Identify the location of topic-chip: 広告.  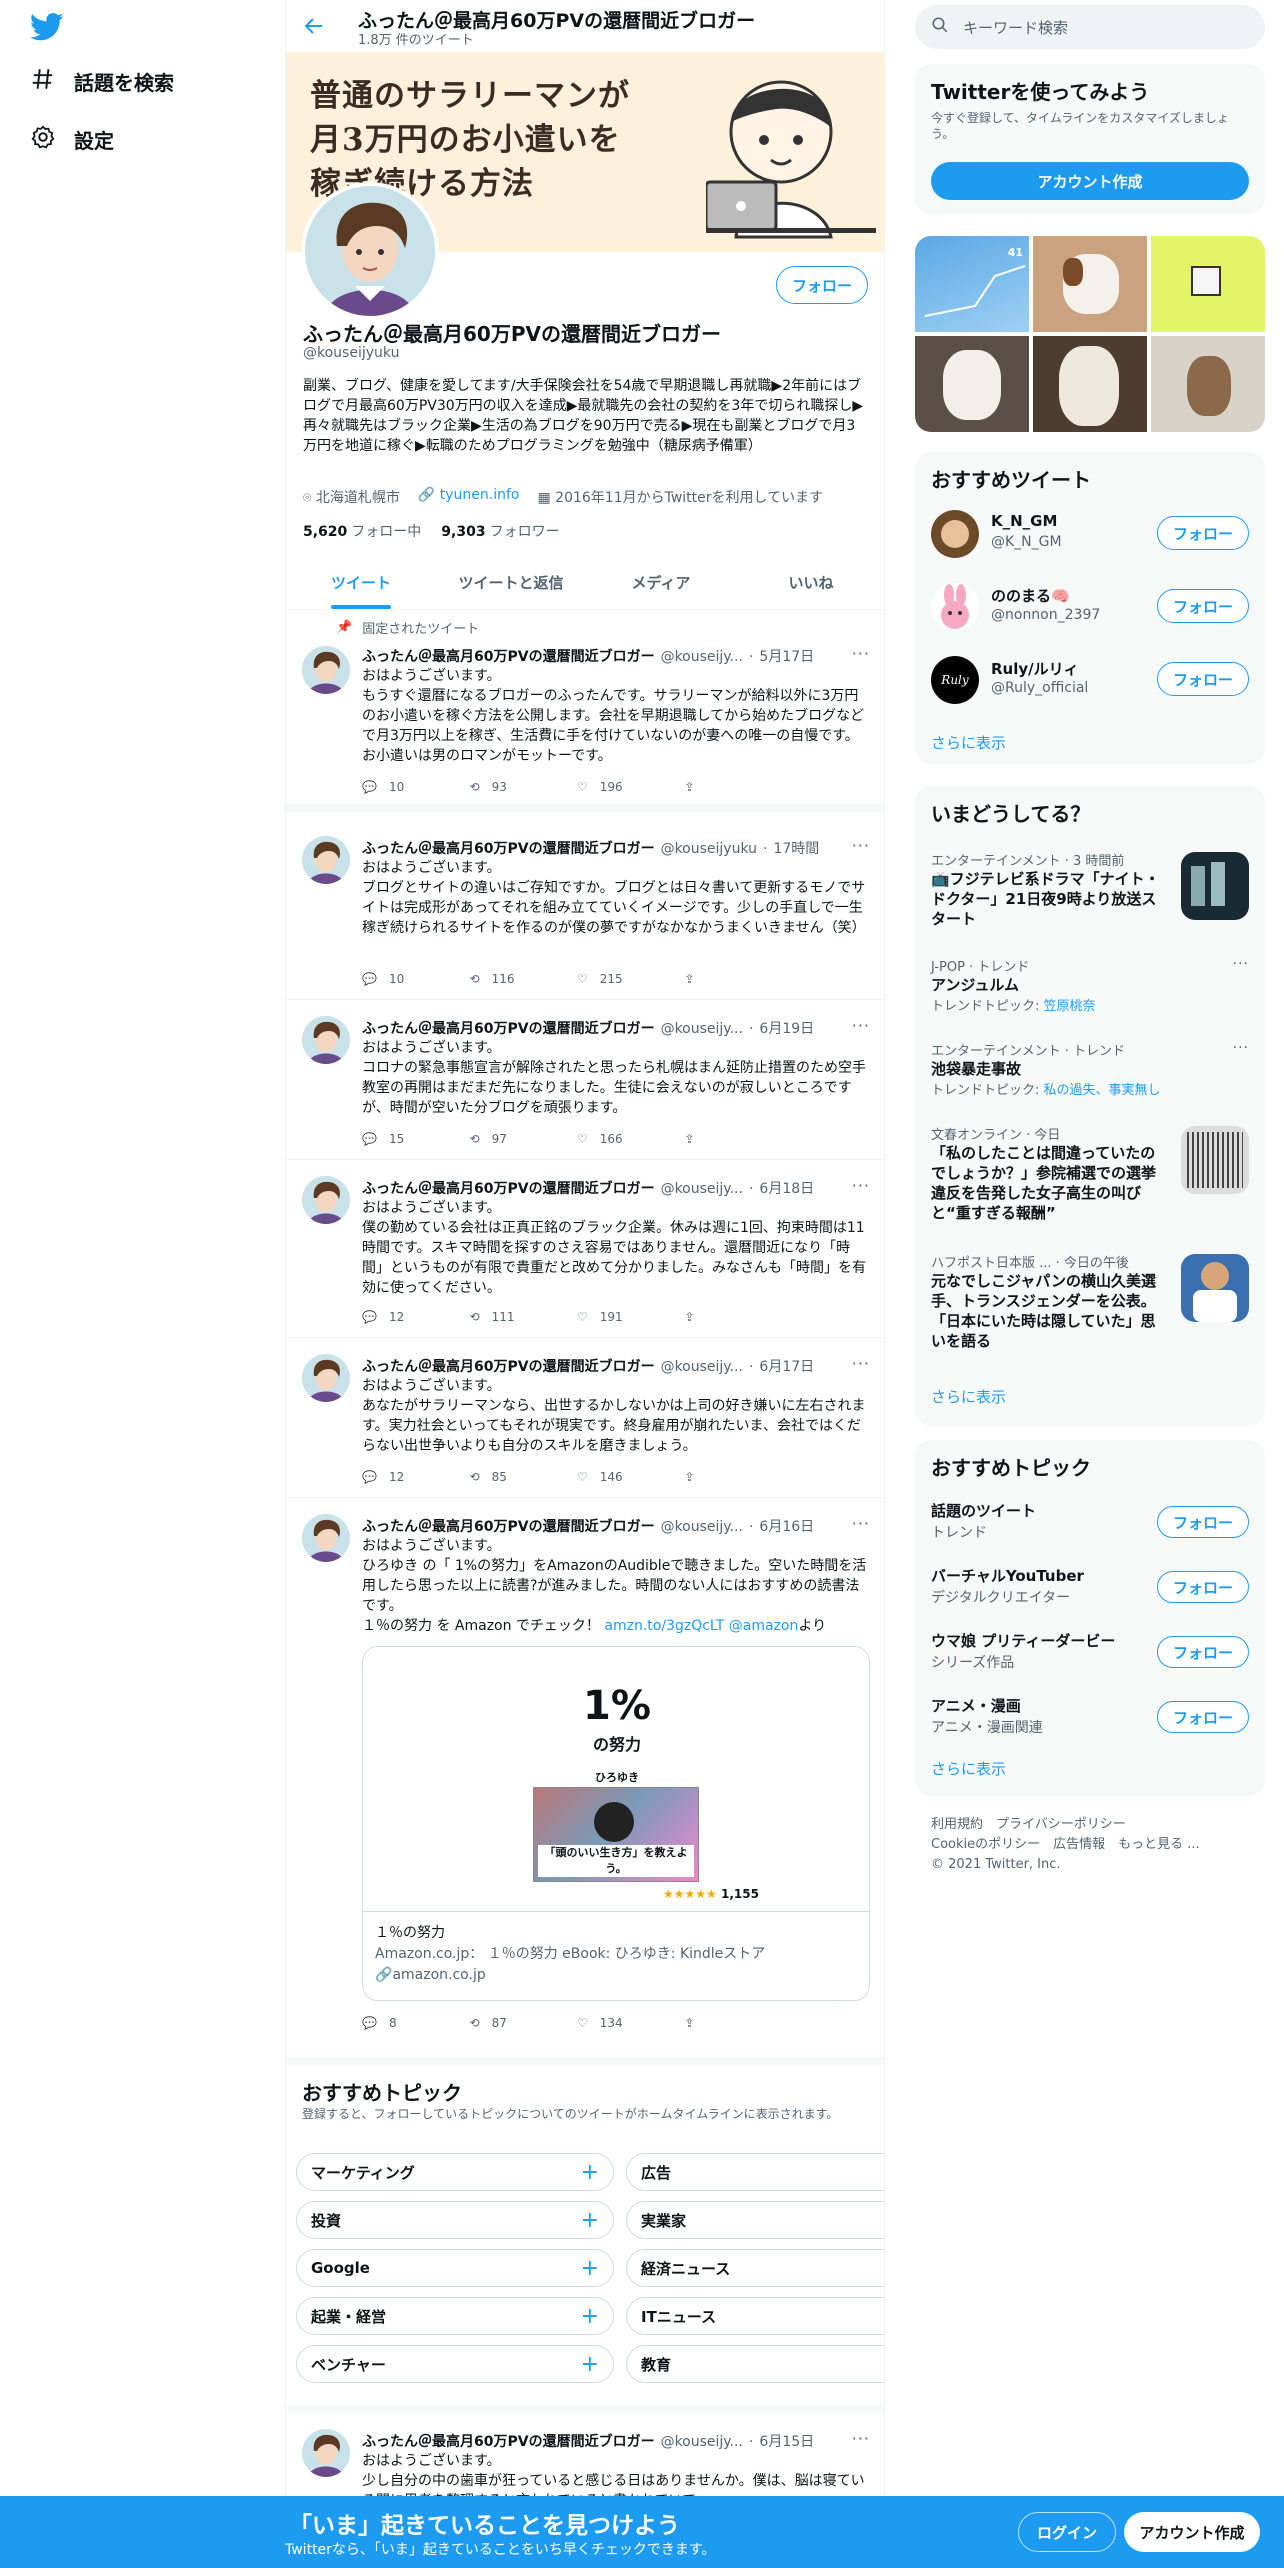
(755, 2172).